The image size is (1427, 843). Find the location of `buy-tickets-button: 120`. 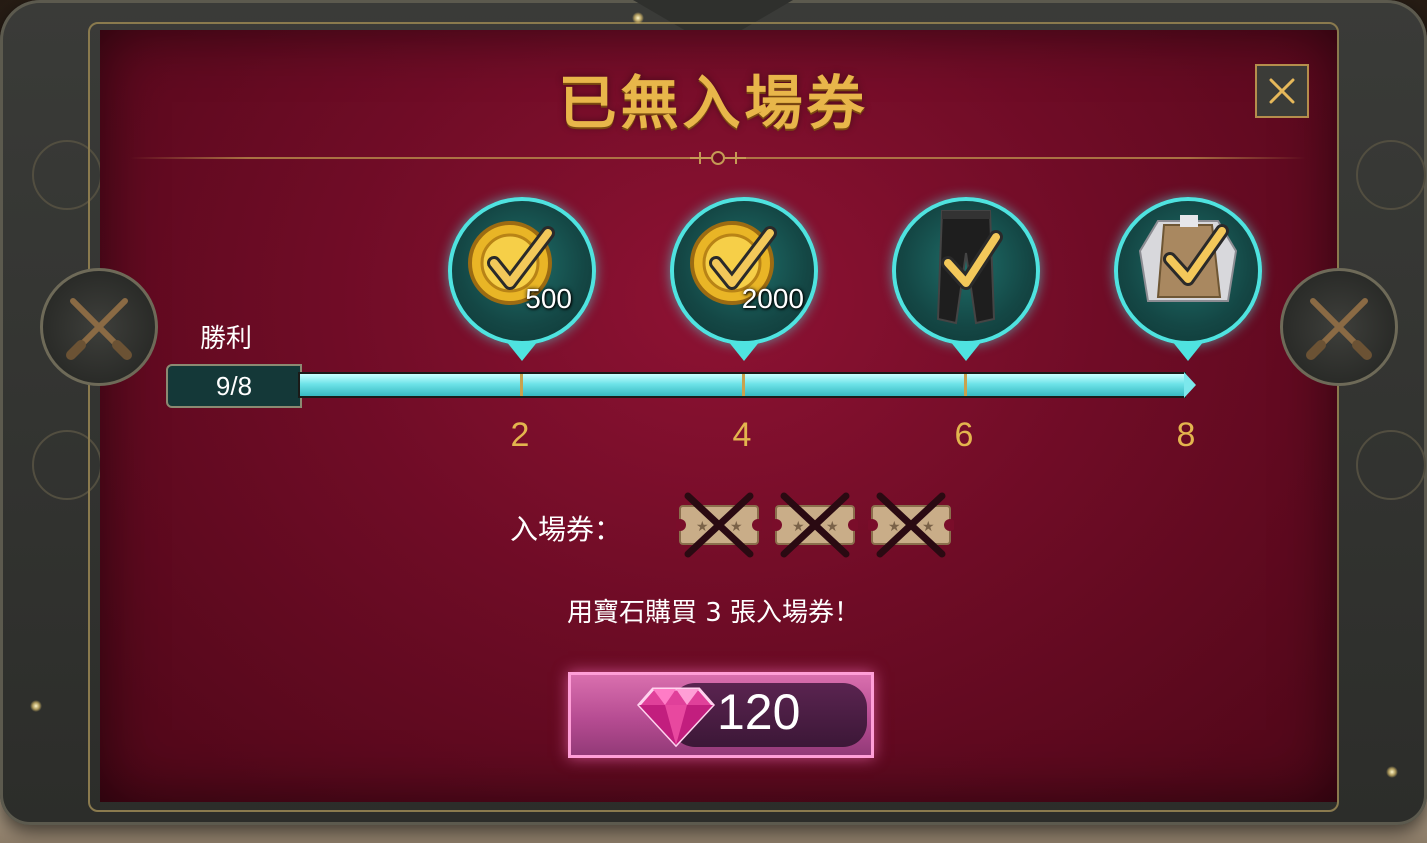

buy-tickets-button: 120 is located at coordinates (721, 715).